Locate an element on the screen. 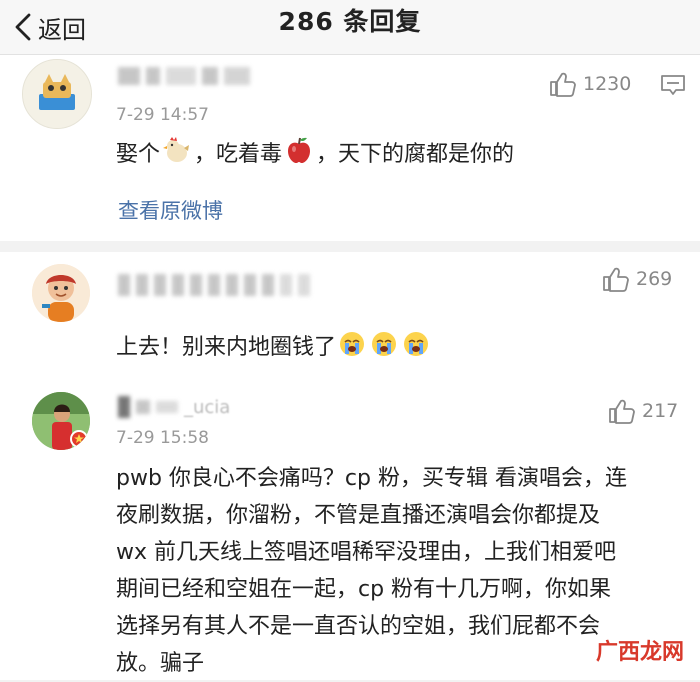 This screenshot has width=700, height=682. like-button: 269 is located at coordinates (637, 279).